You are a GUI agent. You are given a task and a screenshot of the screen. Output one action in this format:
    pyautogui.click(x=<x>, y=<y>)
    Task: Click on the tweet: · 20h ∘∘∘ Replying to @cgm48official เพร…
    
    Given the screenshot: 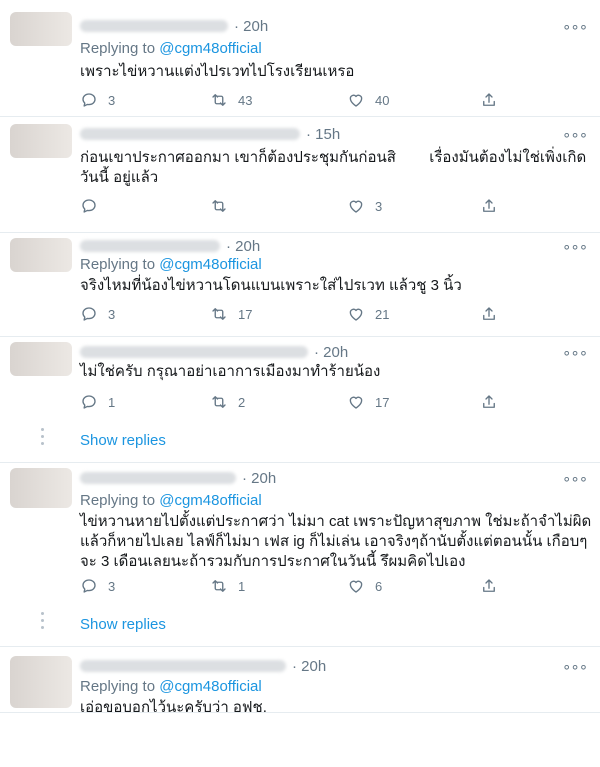 What is the action you would take?
    pyautogui.click(x=300, y=61)
    